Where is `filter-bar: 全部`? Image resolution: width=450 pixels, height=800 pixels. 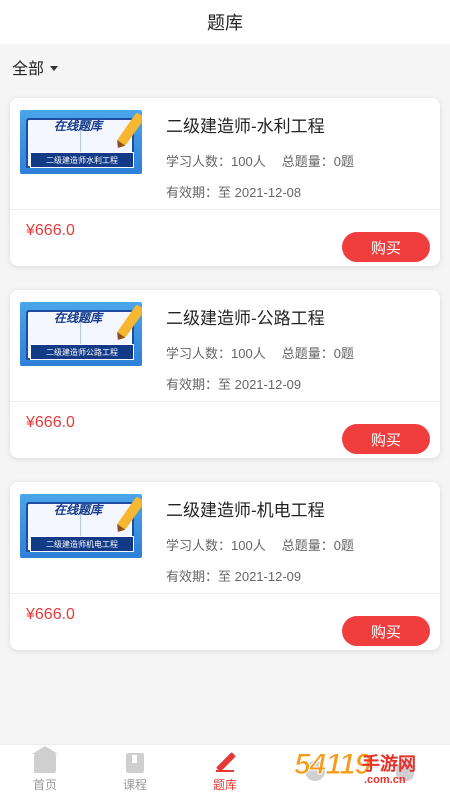
filter-bar: 全部 is located at coordinates (225, 67).